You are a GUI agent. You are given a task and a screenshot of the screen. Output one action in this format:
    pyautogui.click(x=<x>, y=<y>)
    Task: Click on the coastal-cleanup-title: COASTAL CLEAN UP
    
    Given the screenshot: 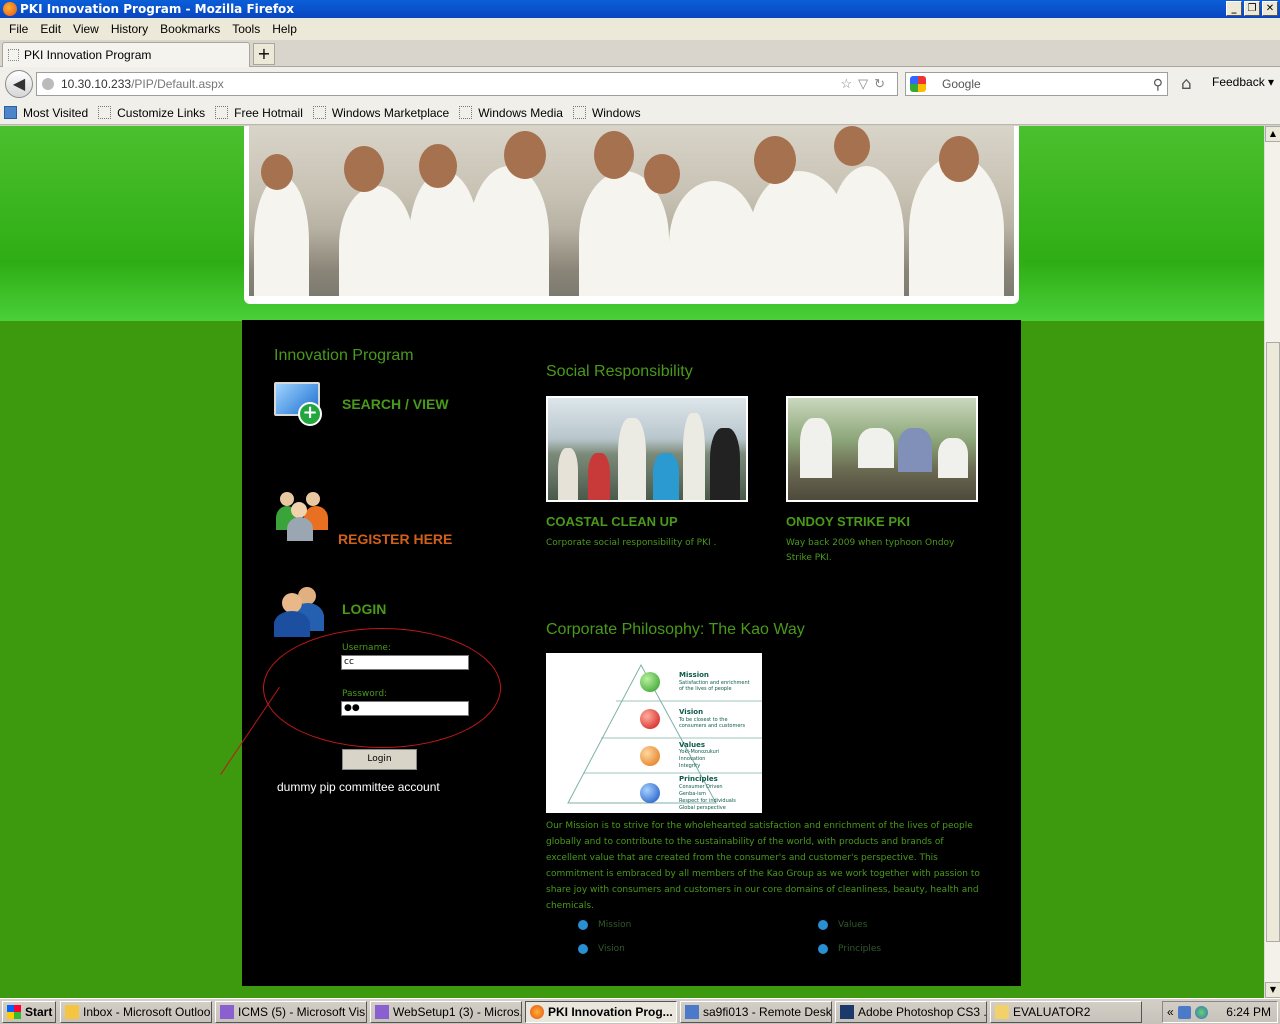 What is the action you would take?
    pyautogui.click(x=612, y=521)
    